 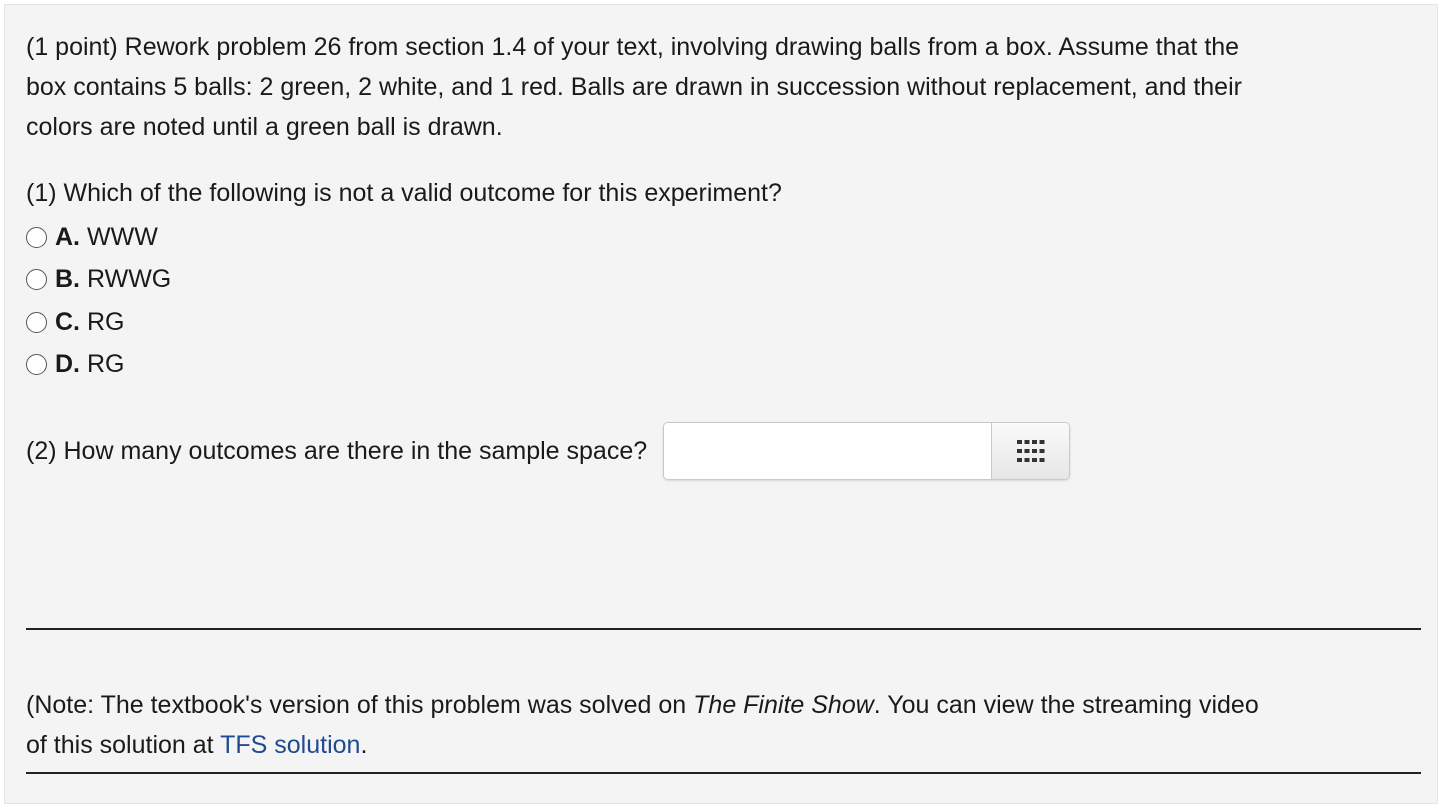 What do you see at coordinates (106, 321) in the screenshot?
I see `option-c-label: RG` at bounding box center [106, 321].